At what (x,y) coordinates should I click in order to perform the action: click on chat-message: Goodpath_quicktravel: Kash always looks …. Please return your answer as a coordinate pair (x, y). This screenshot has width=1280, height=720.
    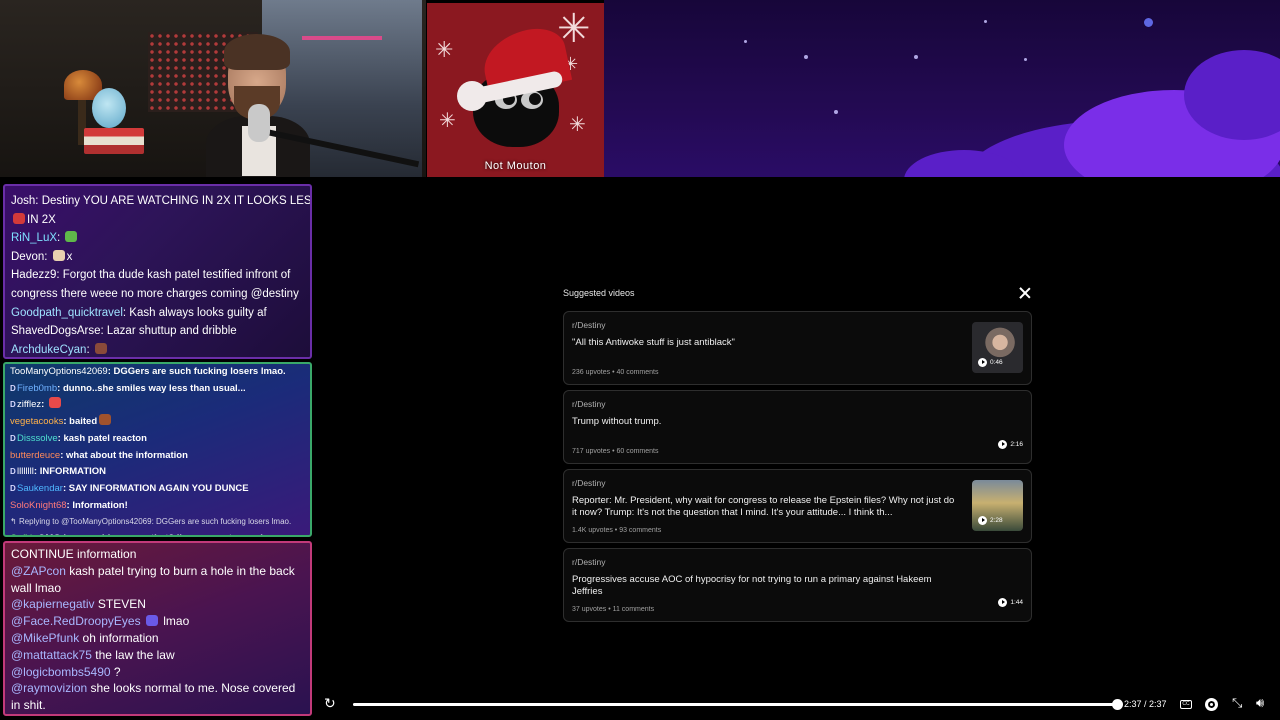
    Looking at the image, I should click on (139, 312).